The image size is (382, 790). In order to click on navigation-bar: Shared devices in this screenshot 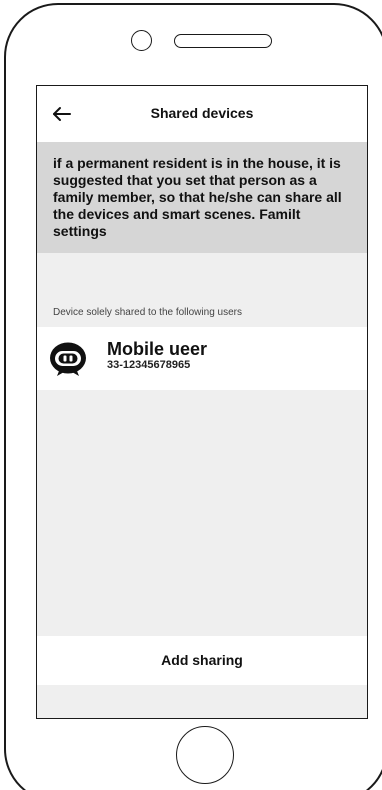, I will do `click(202, 114)`.